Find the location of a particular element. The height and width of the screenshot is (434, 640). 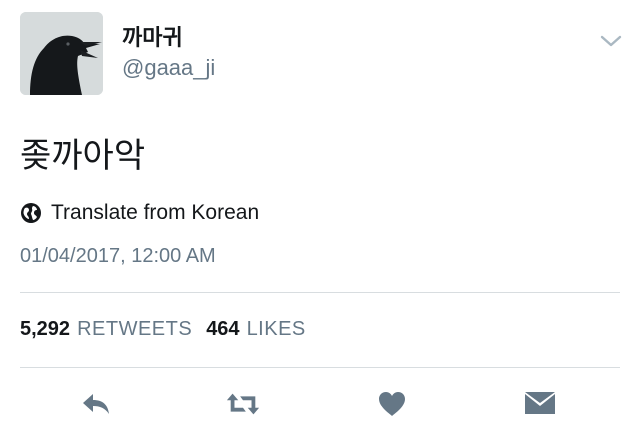

tweet-timestamp: 01/04/2017, 12:00 AM is located at coordinates (118, 256).